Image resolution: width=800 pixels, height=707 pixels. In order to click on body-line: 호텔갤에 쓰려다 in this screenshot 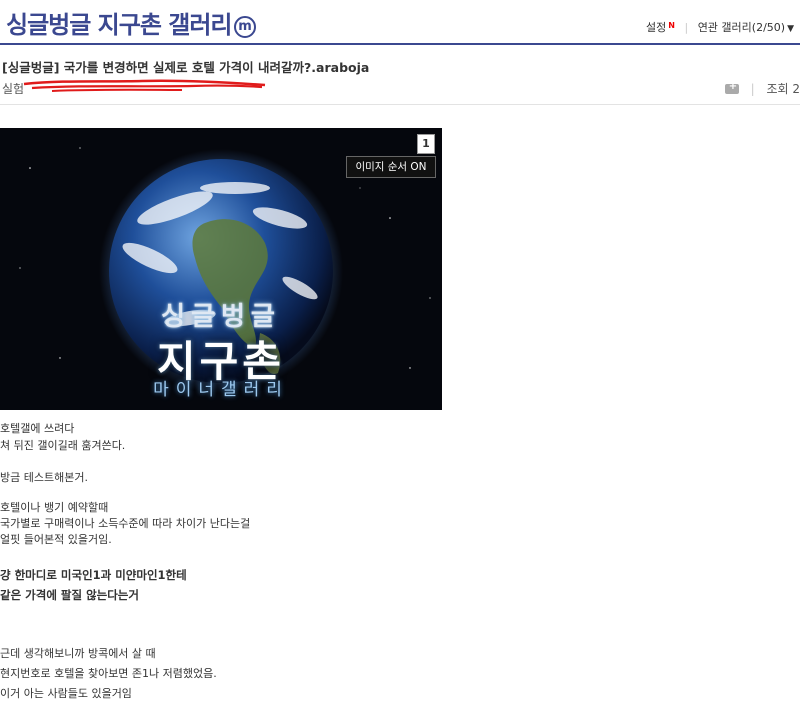, I will do `click(37, 428)`.